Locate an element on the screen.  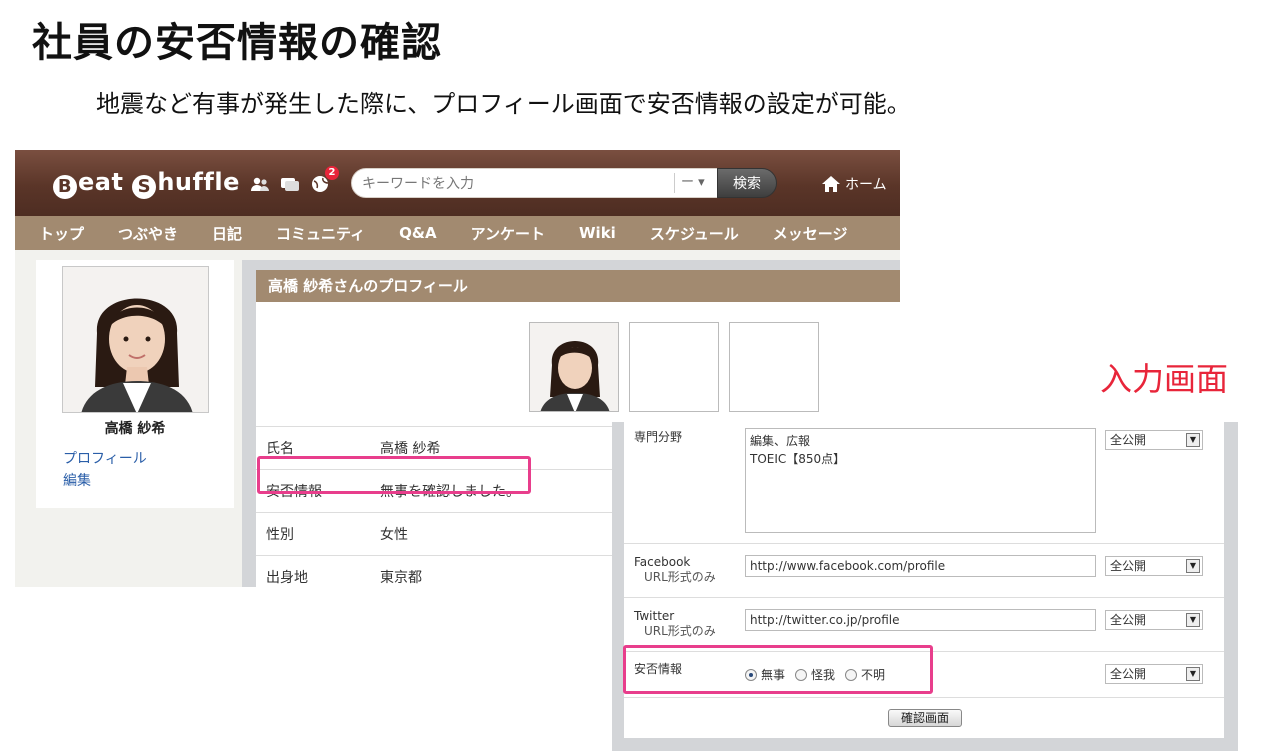
specialty-label: 専門分野 is located at coordinates (658, 437).